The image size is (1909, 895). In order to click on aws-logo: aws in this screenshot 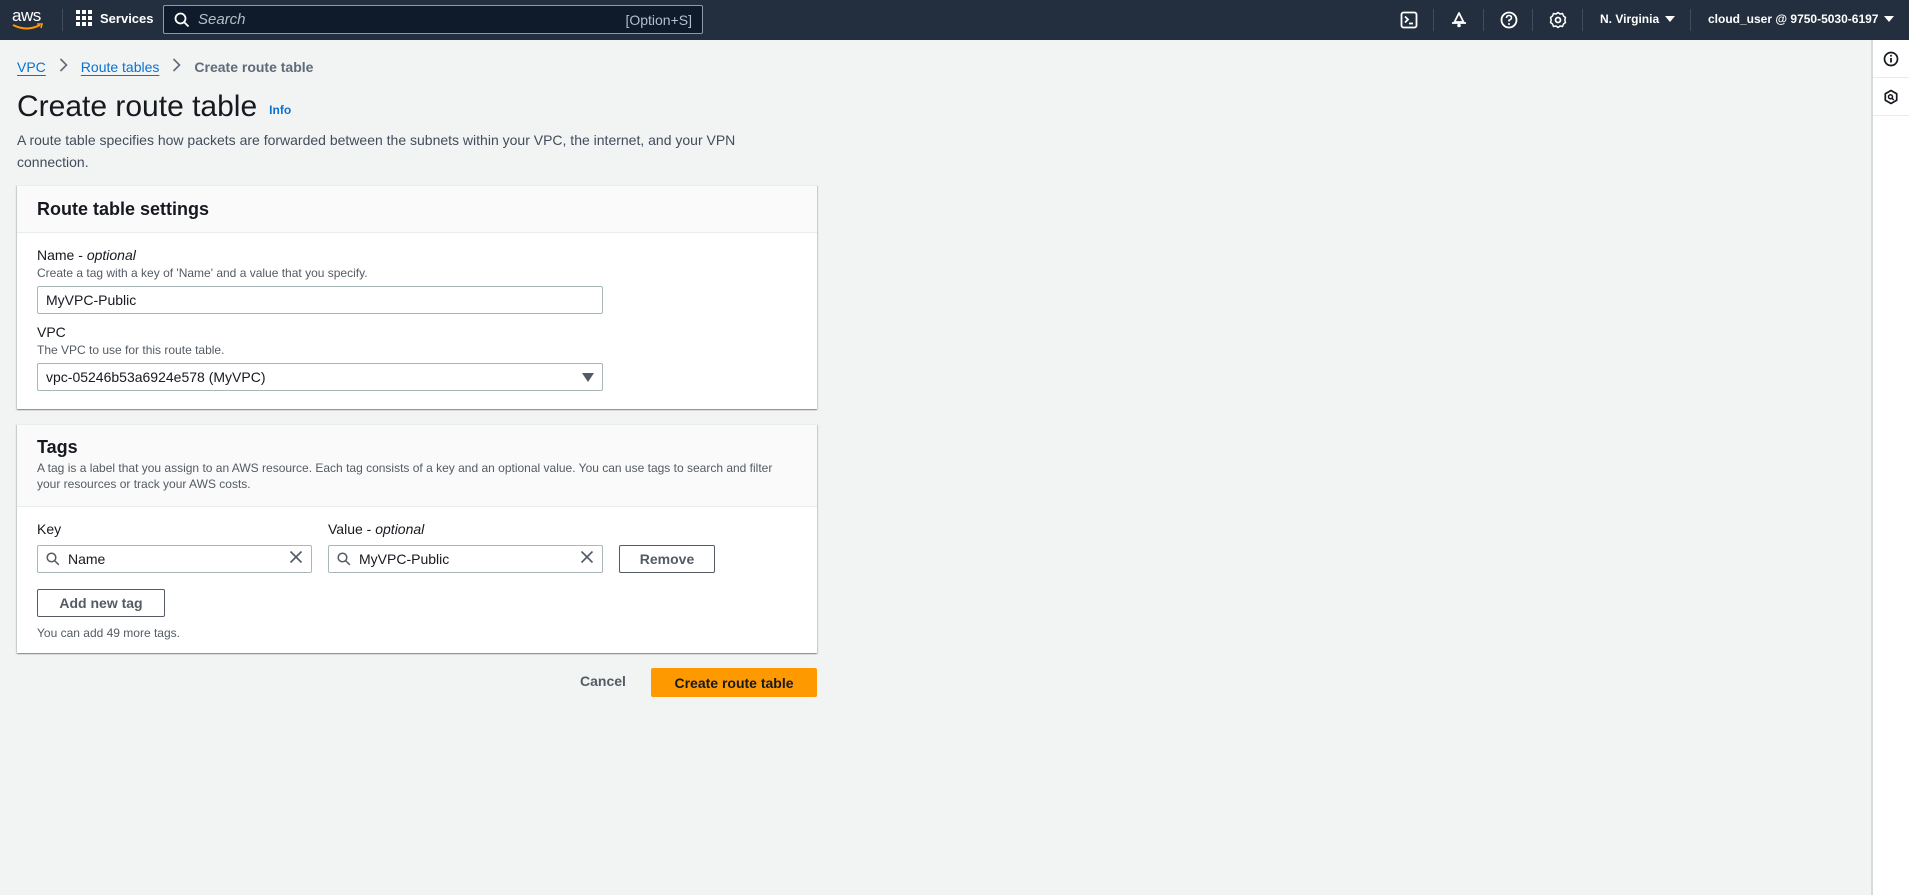, I will do `click(29, 20)`.